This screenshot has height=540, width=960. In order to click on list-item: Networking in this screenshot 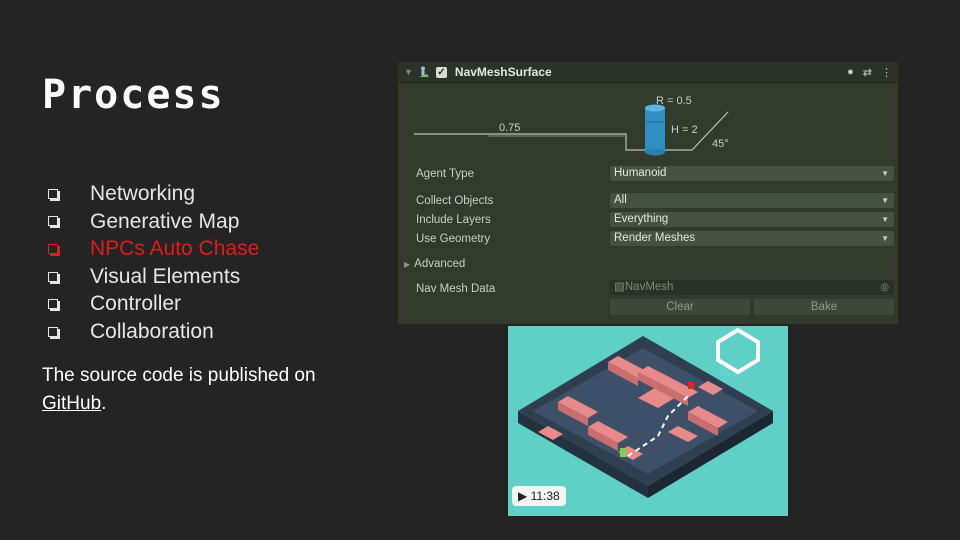, I will do `click(152, 194)`.